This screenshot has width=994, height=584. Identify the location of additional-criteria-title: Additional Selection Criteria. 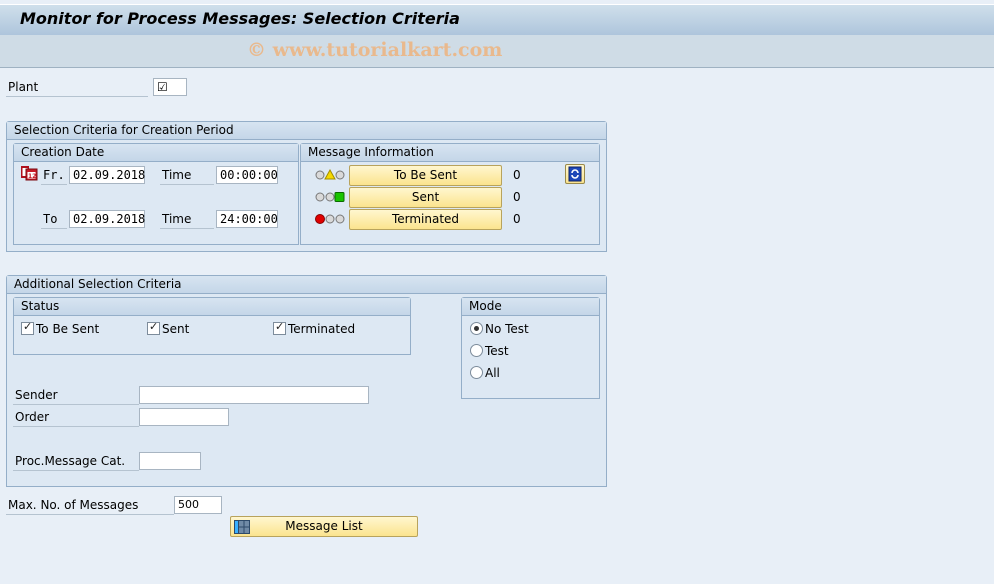
(306, 285).